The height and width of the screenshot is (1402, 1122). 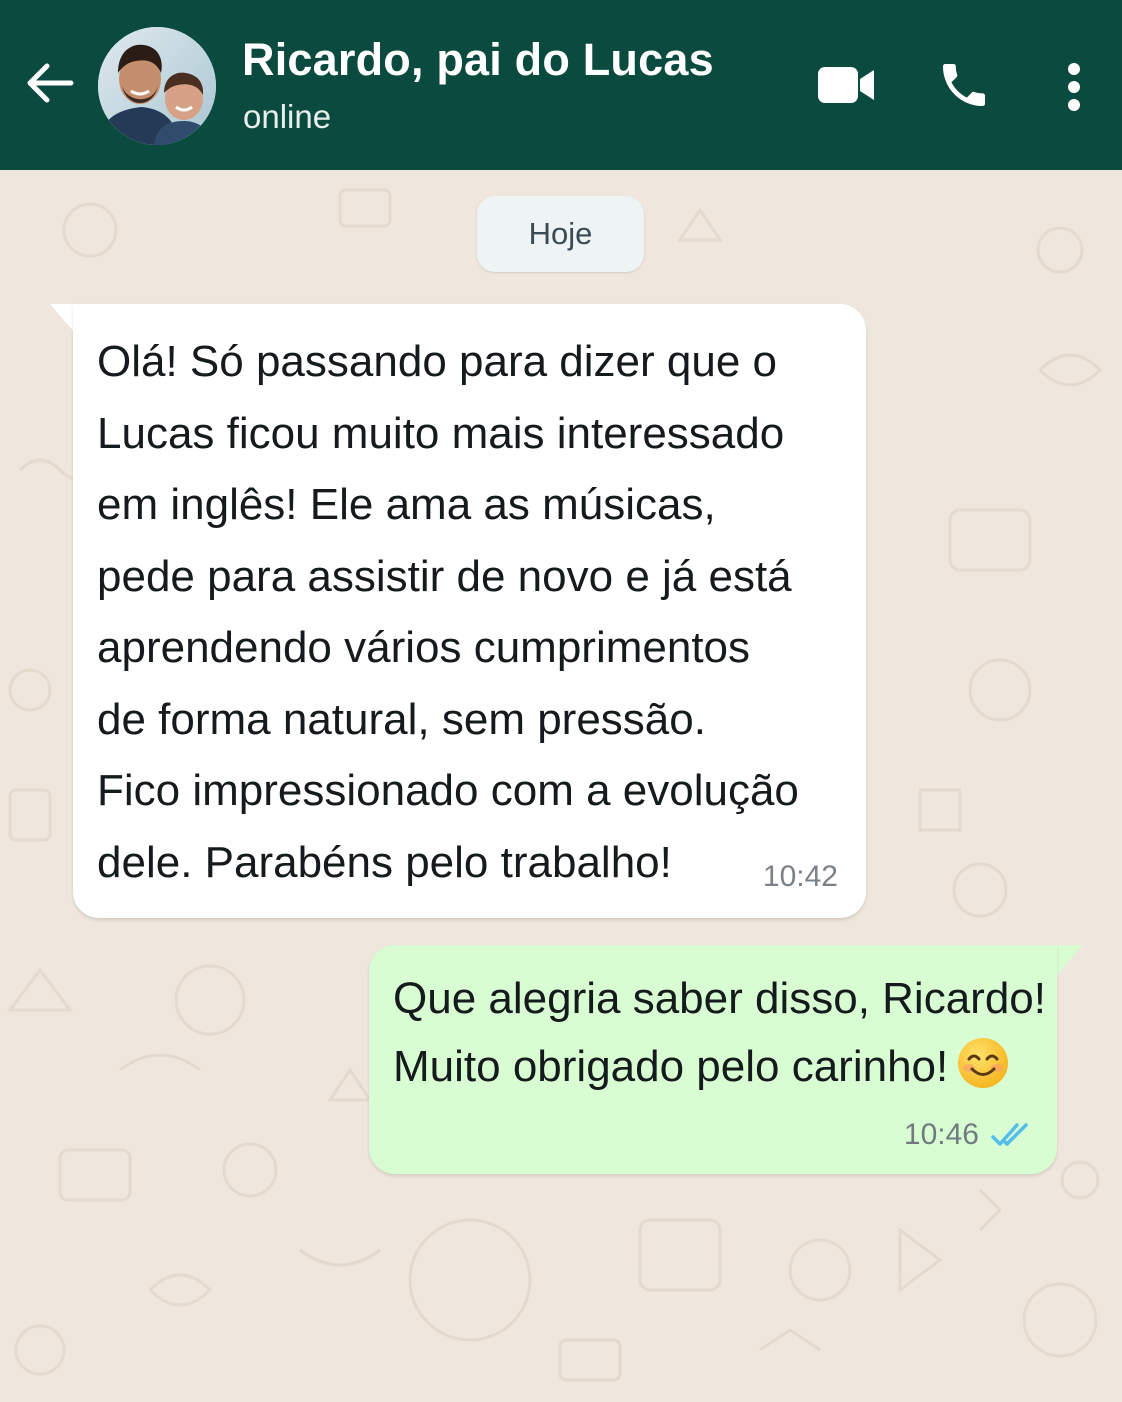 I want to click on more-vertical-icon, so click(x=1074, y=87).